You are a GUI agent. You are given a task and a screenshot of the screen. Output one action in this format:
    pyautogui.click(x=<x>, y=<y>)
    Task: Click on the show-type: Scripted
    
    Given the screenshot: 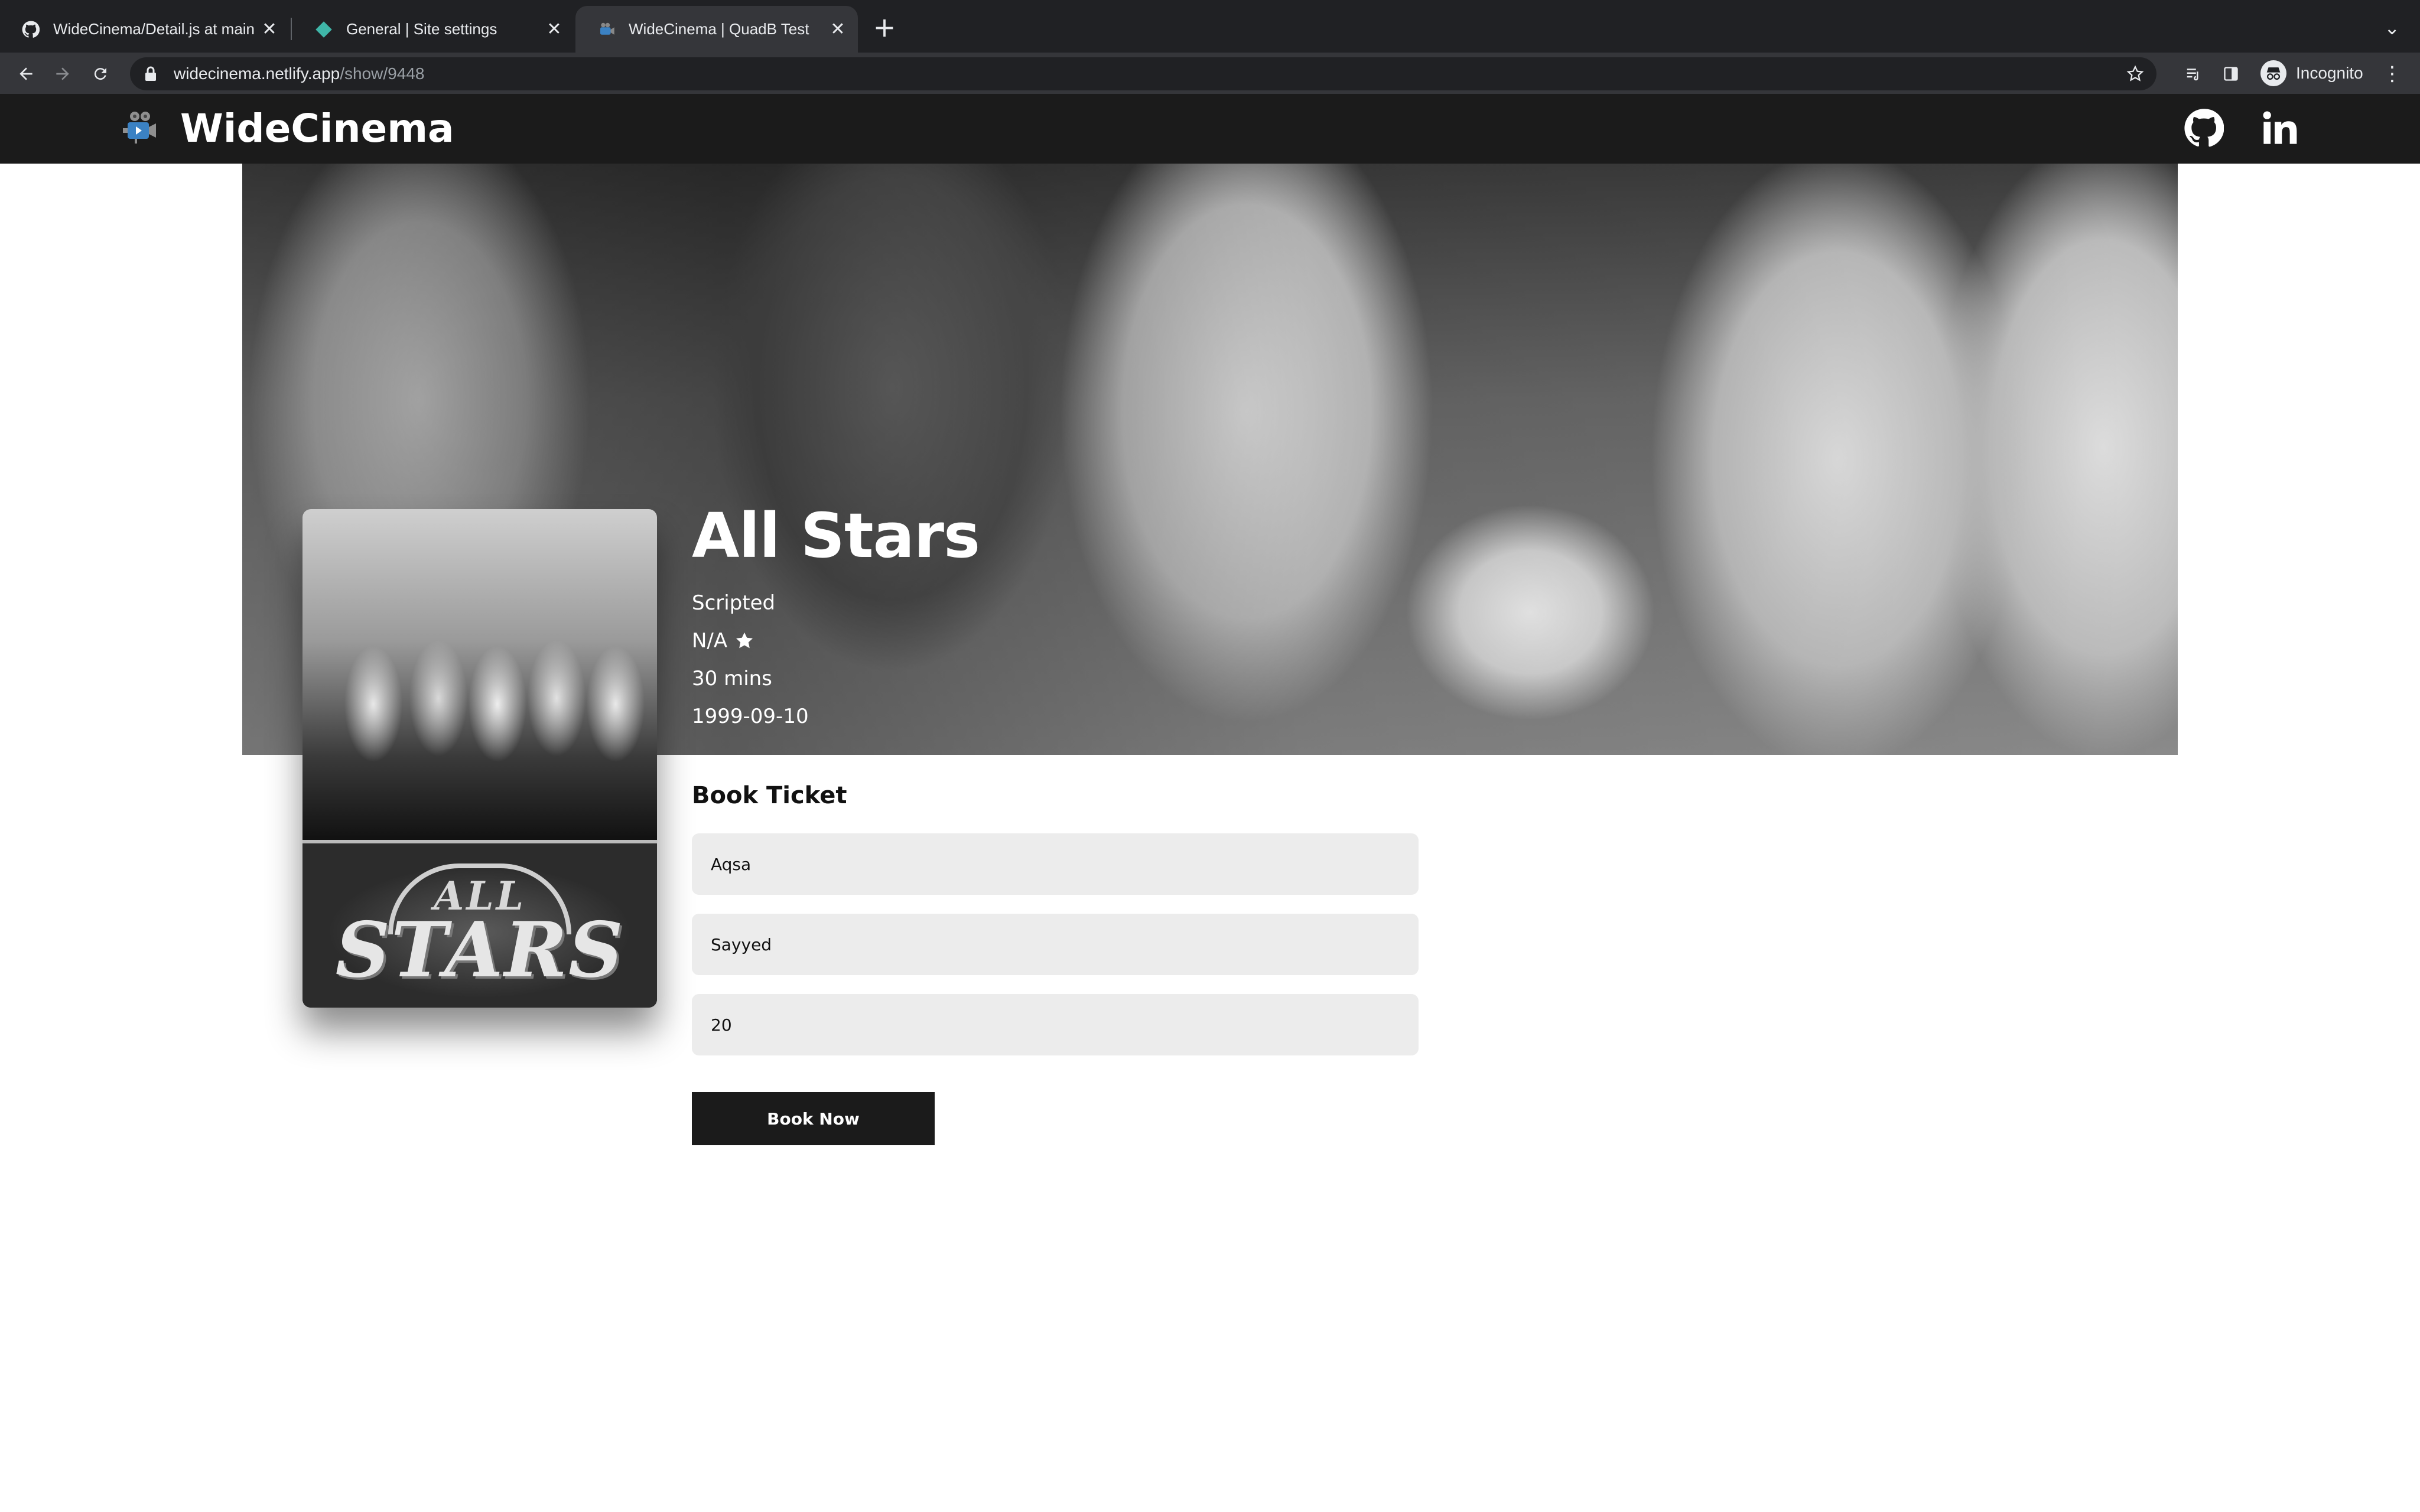 What is the action you would take?
    pyautogui.click(x=733, y=603)
    